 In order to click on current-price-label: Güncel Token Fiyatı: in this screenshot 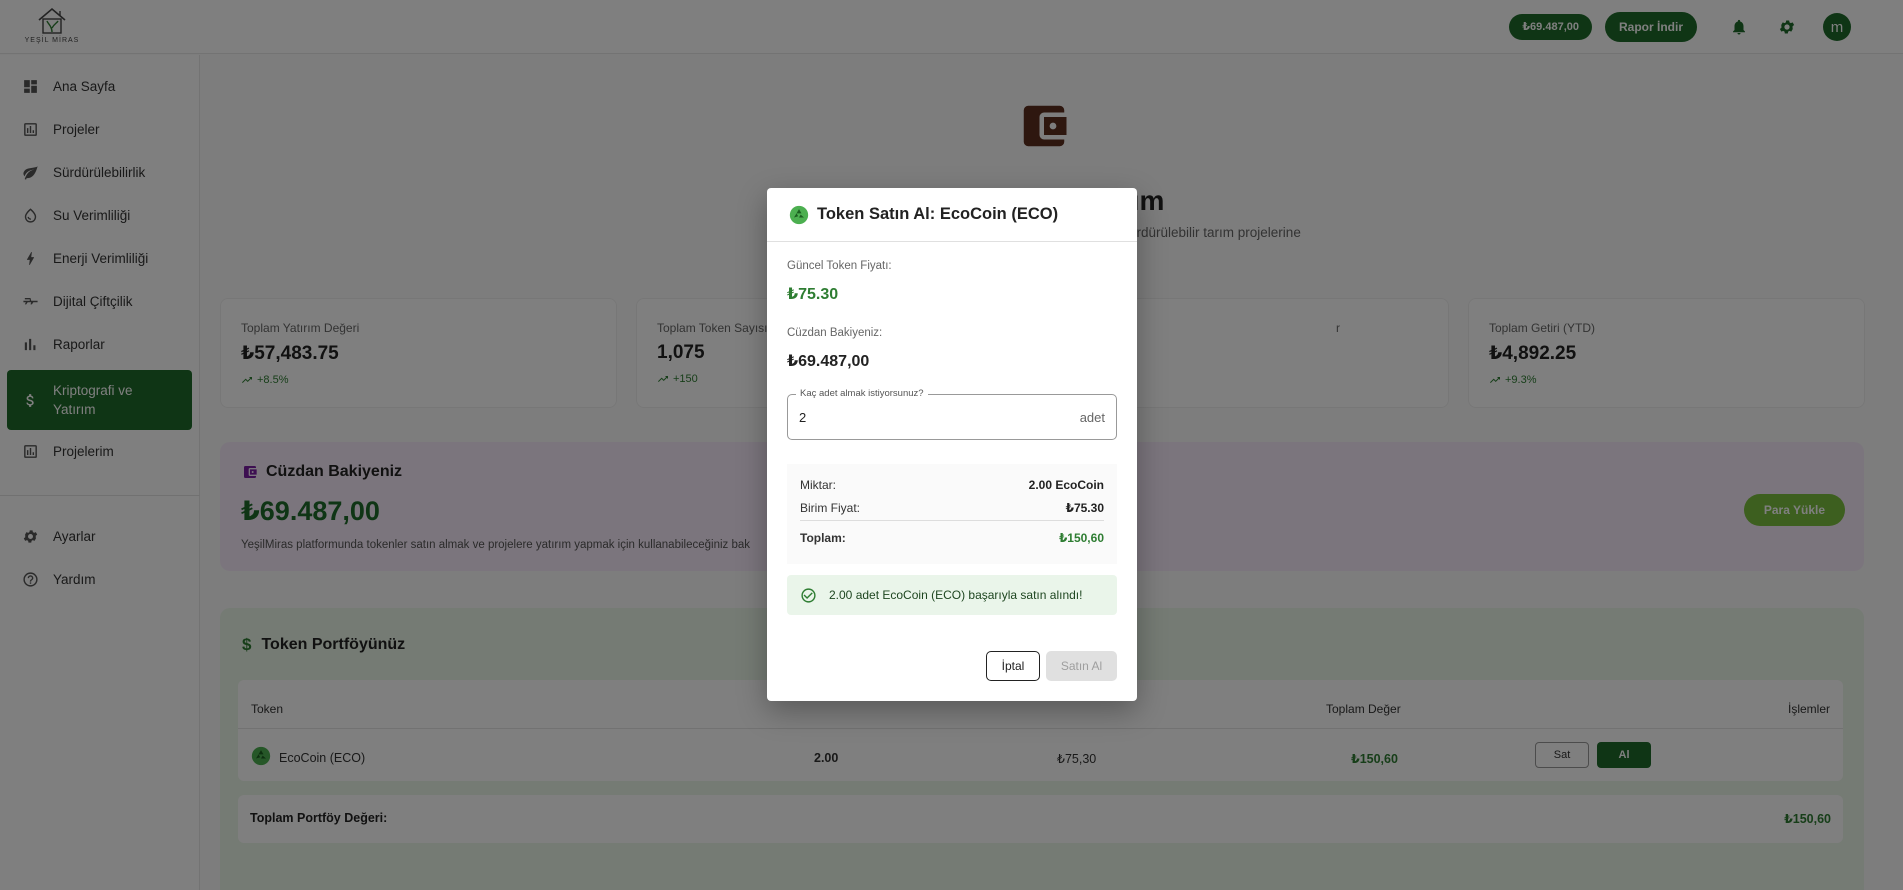, I will do `click(839, 266)`.